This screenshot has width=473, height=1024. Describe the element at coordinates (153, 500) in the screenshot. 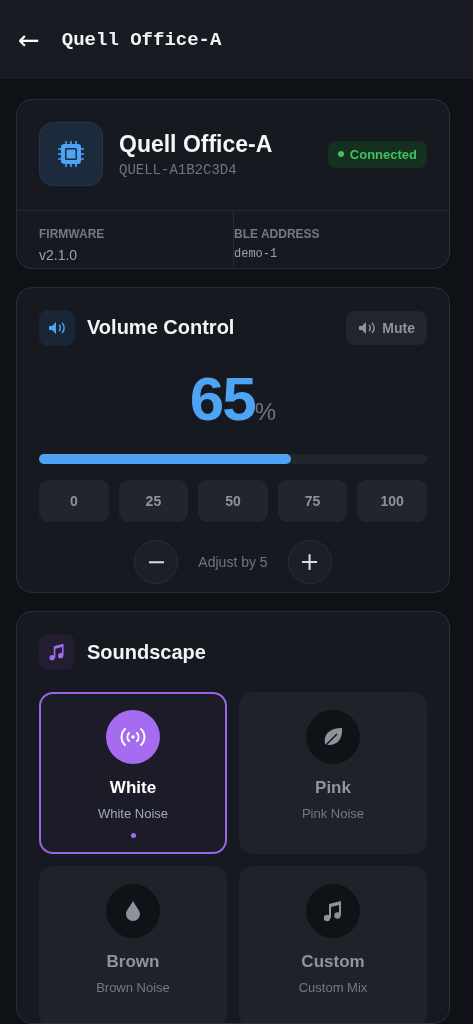

I see `preset-button: 25` at that location.